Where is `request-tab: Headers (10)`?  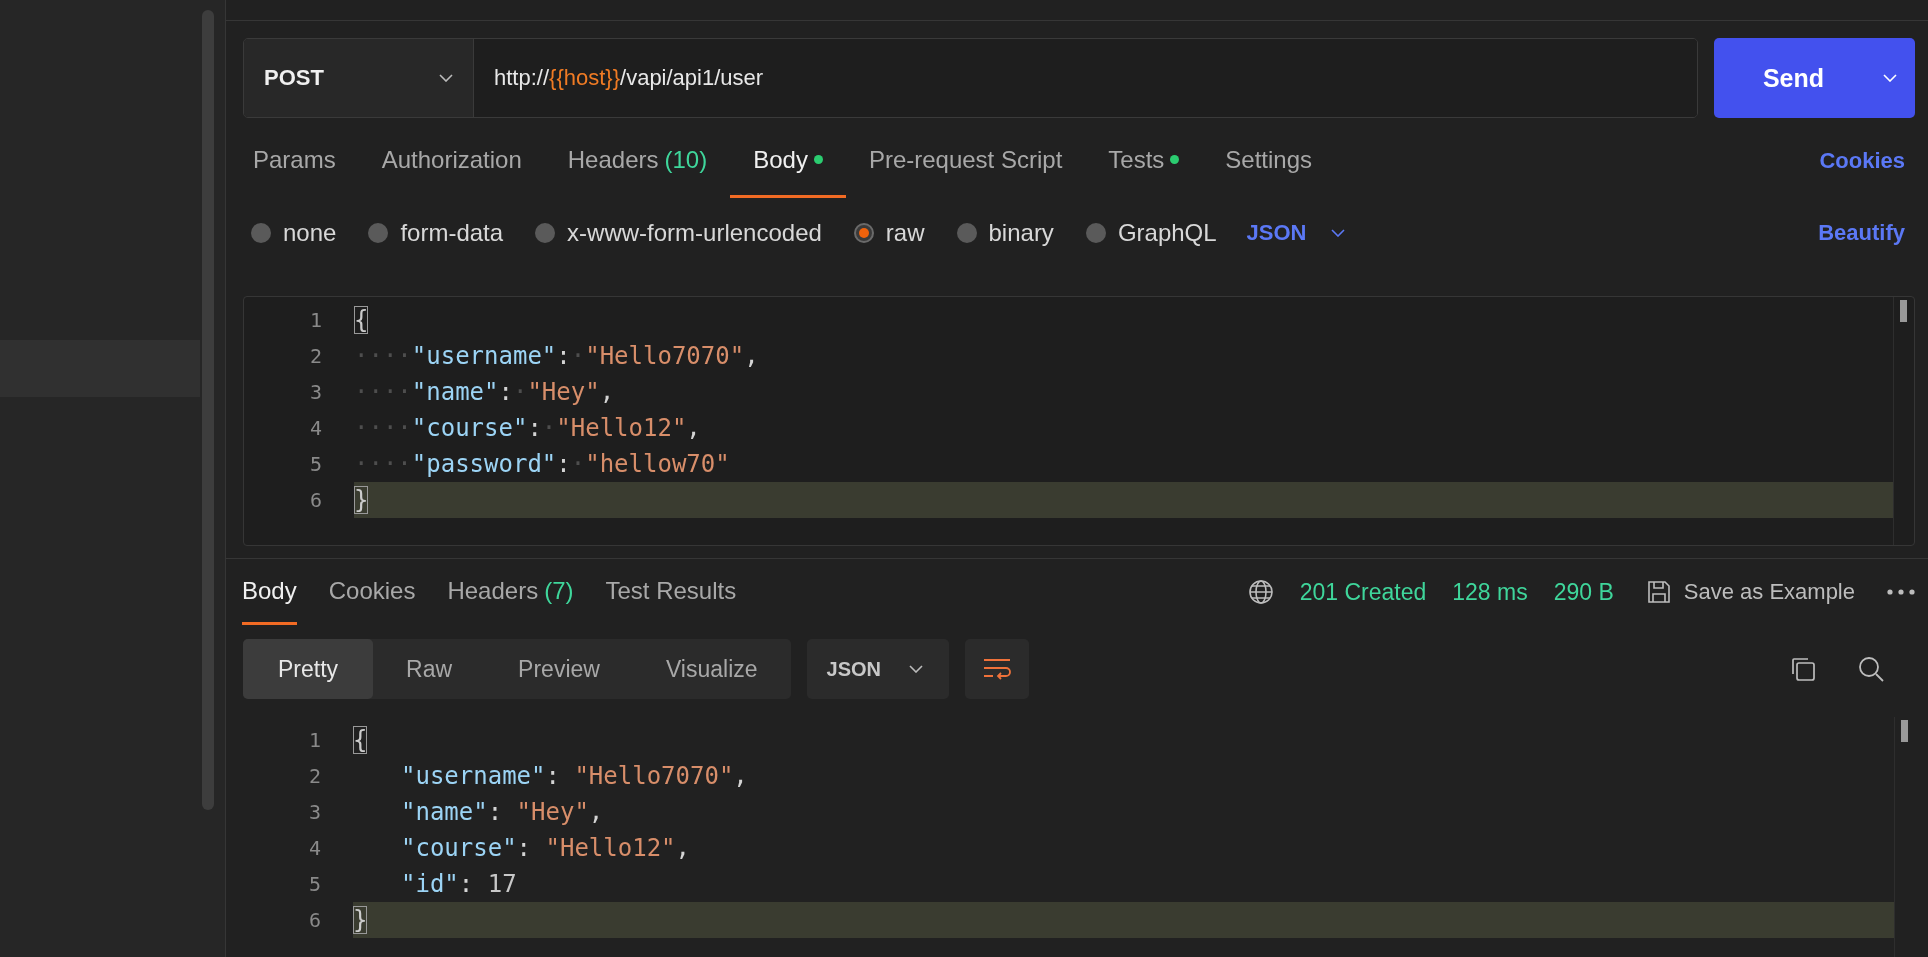 request-tab: Headers (10) is located at coordinates (637, 161).